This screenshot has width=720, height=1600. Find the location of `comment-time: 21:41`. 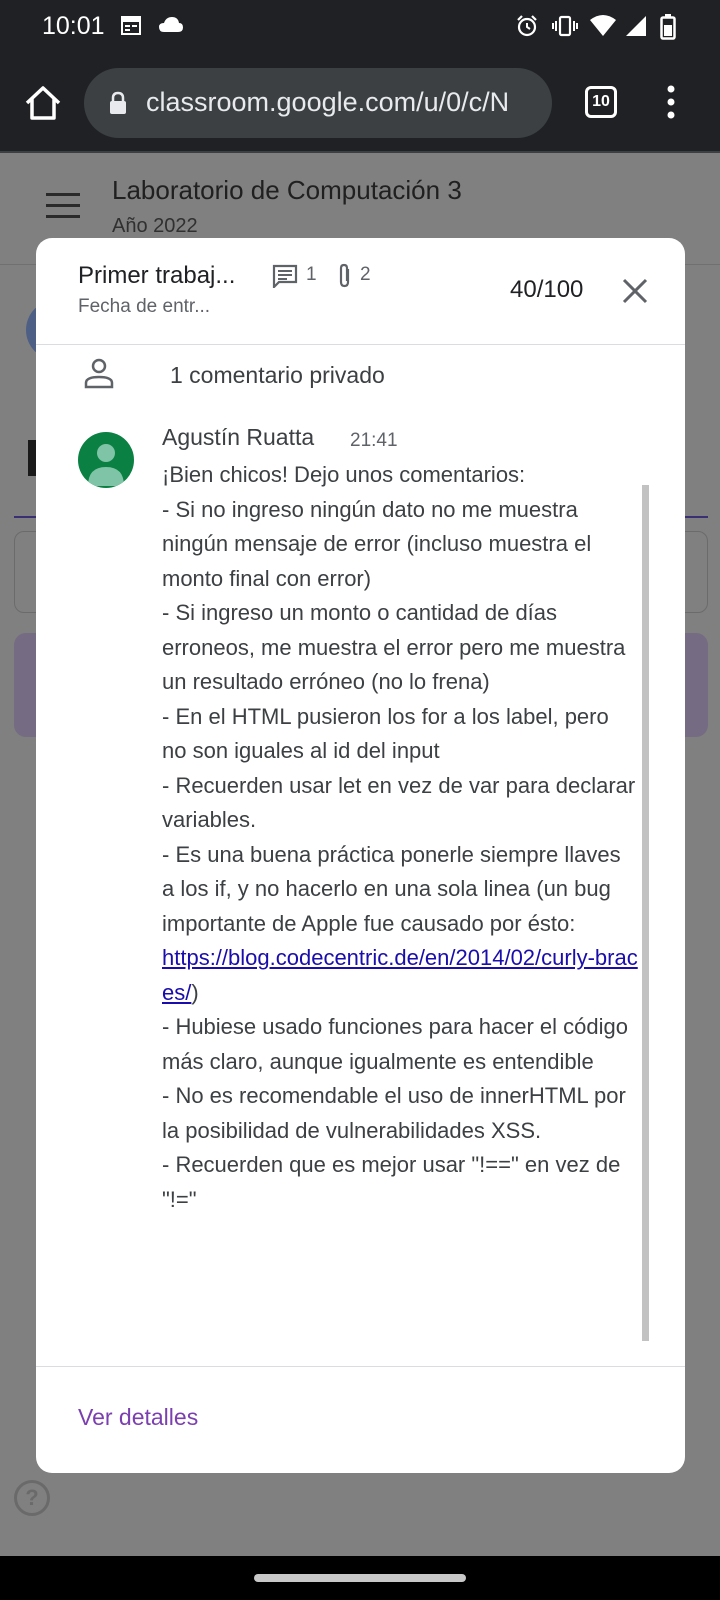

comment-time: 21:41 is located at coordinates (374, 440).